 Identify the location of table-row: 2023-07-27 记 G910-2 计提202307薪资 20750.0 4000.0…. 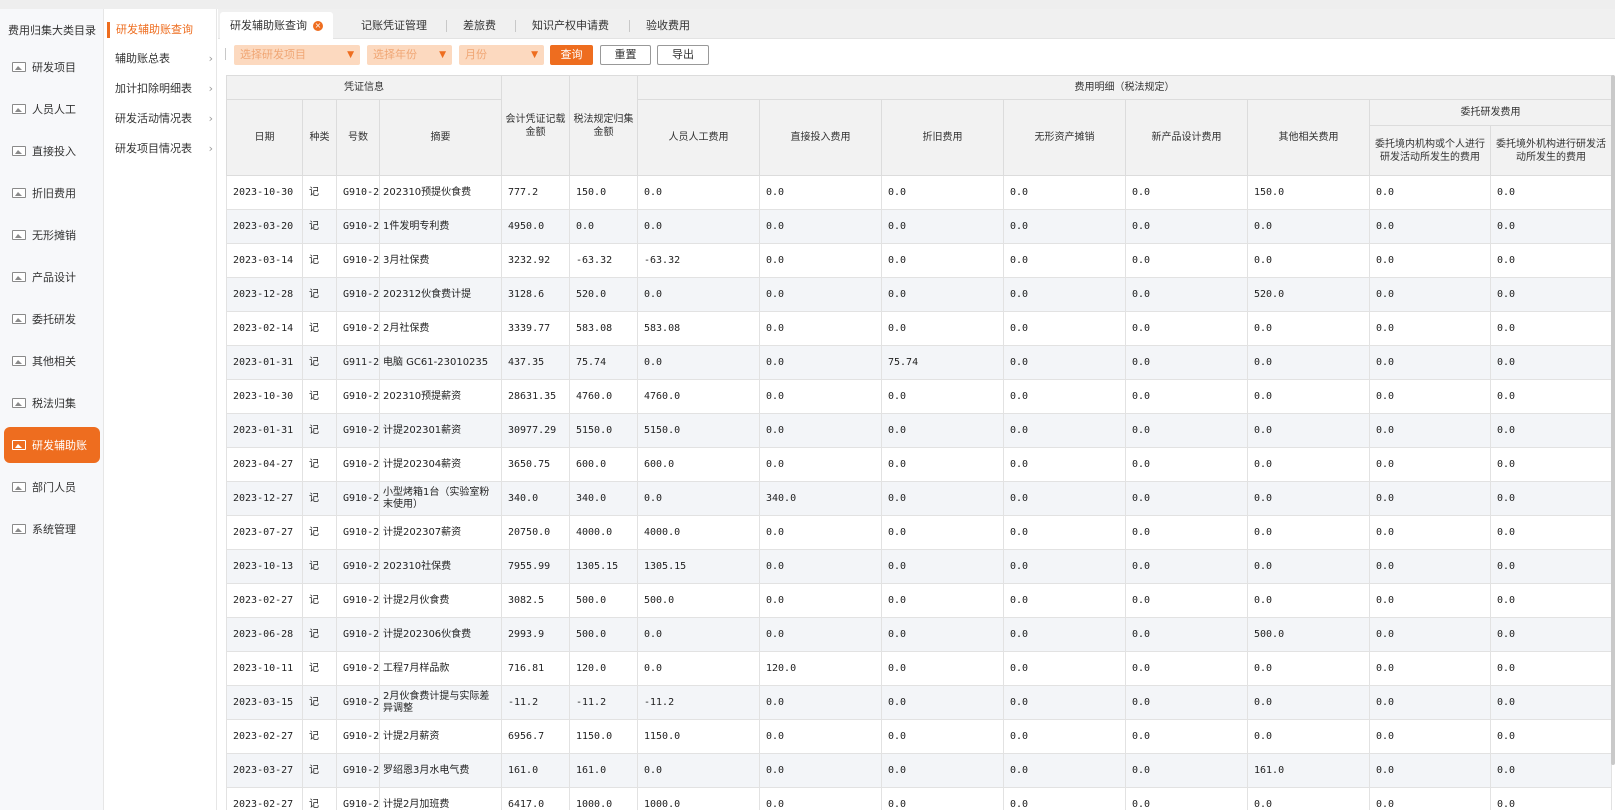
(919, 532).